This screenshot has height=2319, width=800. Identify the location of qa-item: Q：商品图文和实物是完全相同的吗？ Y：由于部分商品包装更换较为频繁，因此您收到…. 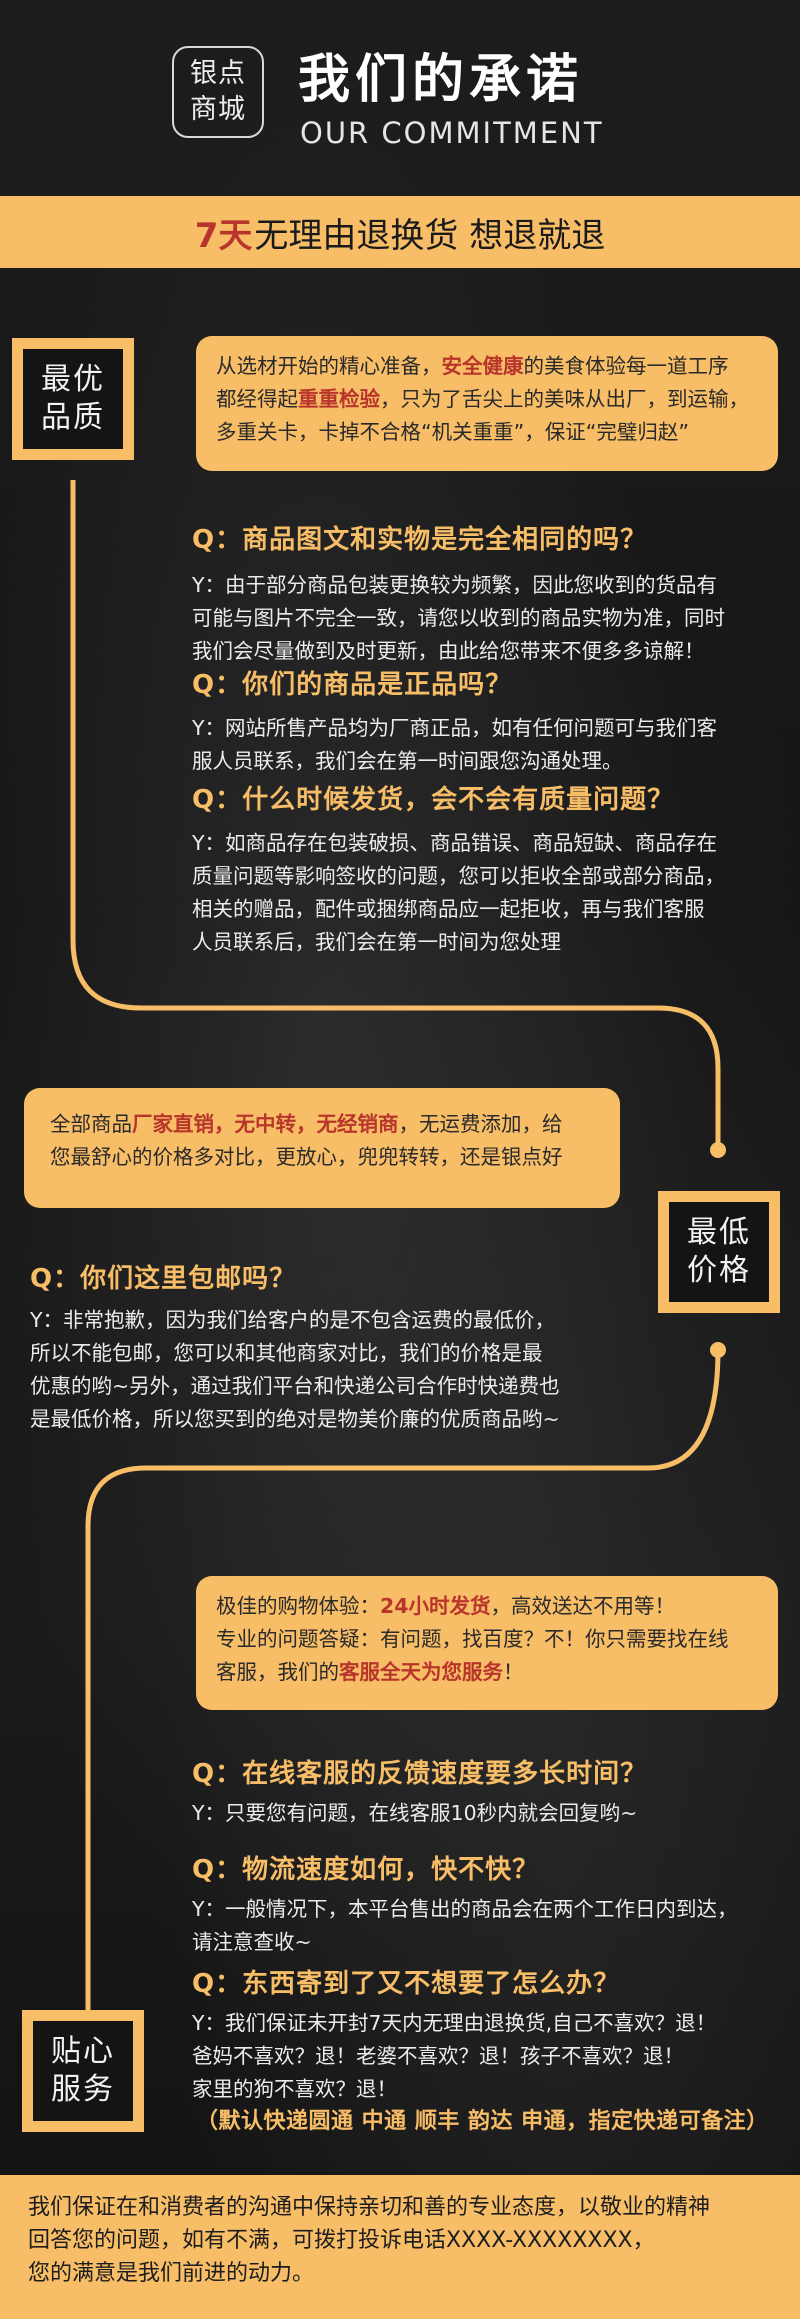
(492, 595).